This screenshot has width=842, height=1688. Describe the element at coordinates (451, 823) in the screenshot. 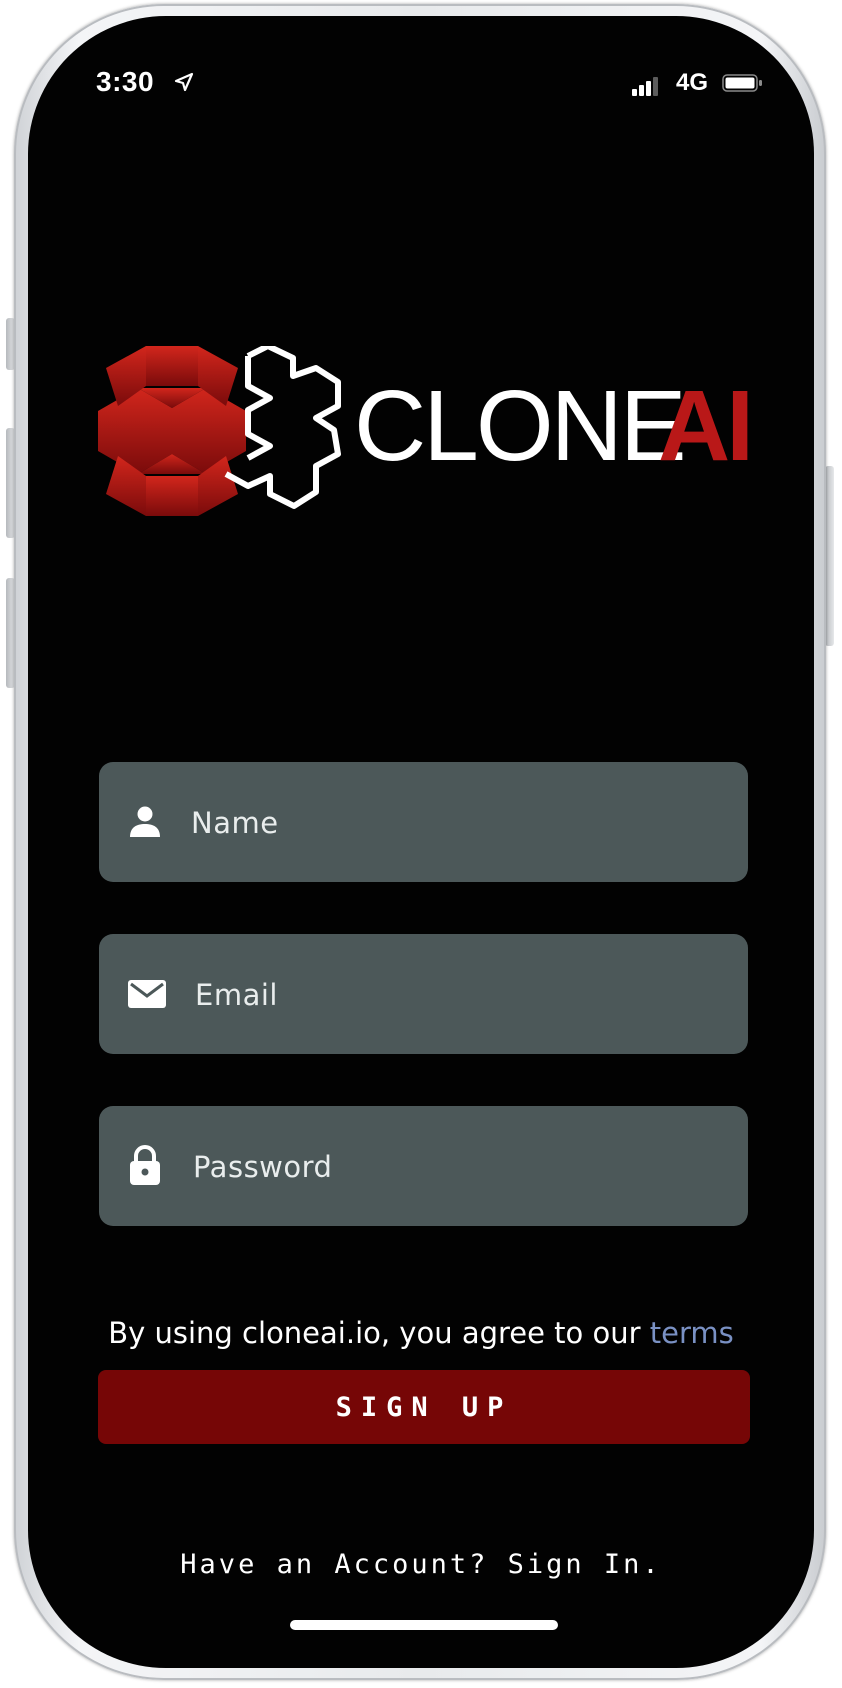

I see `name-input` at that location.